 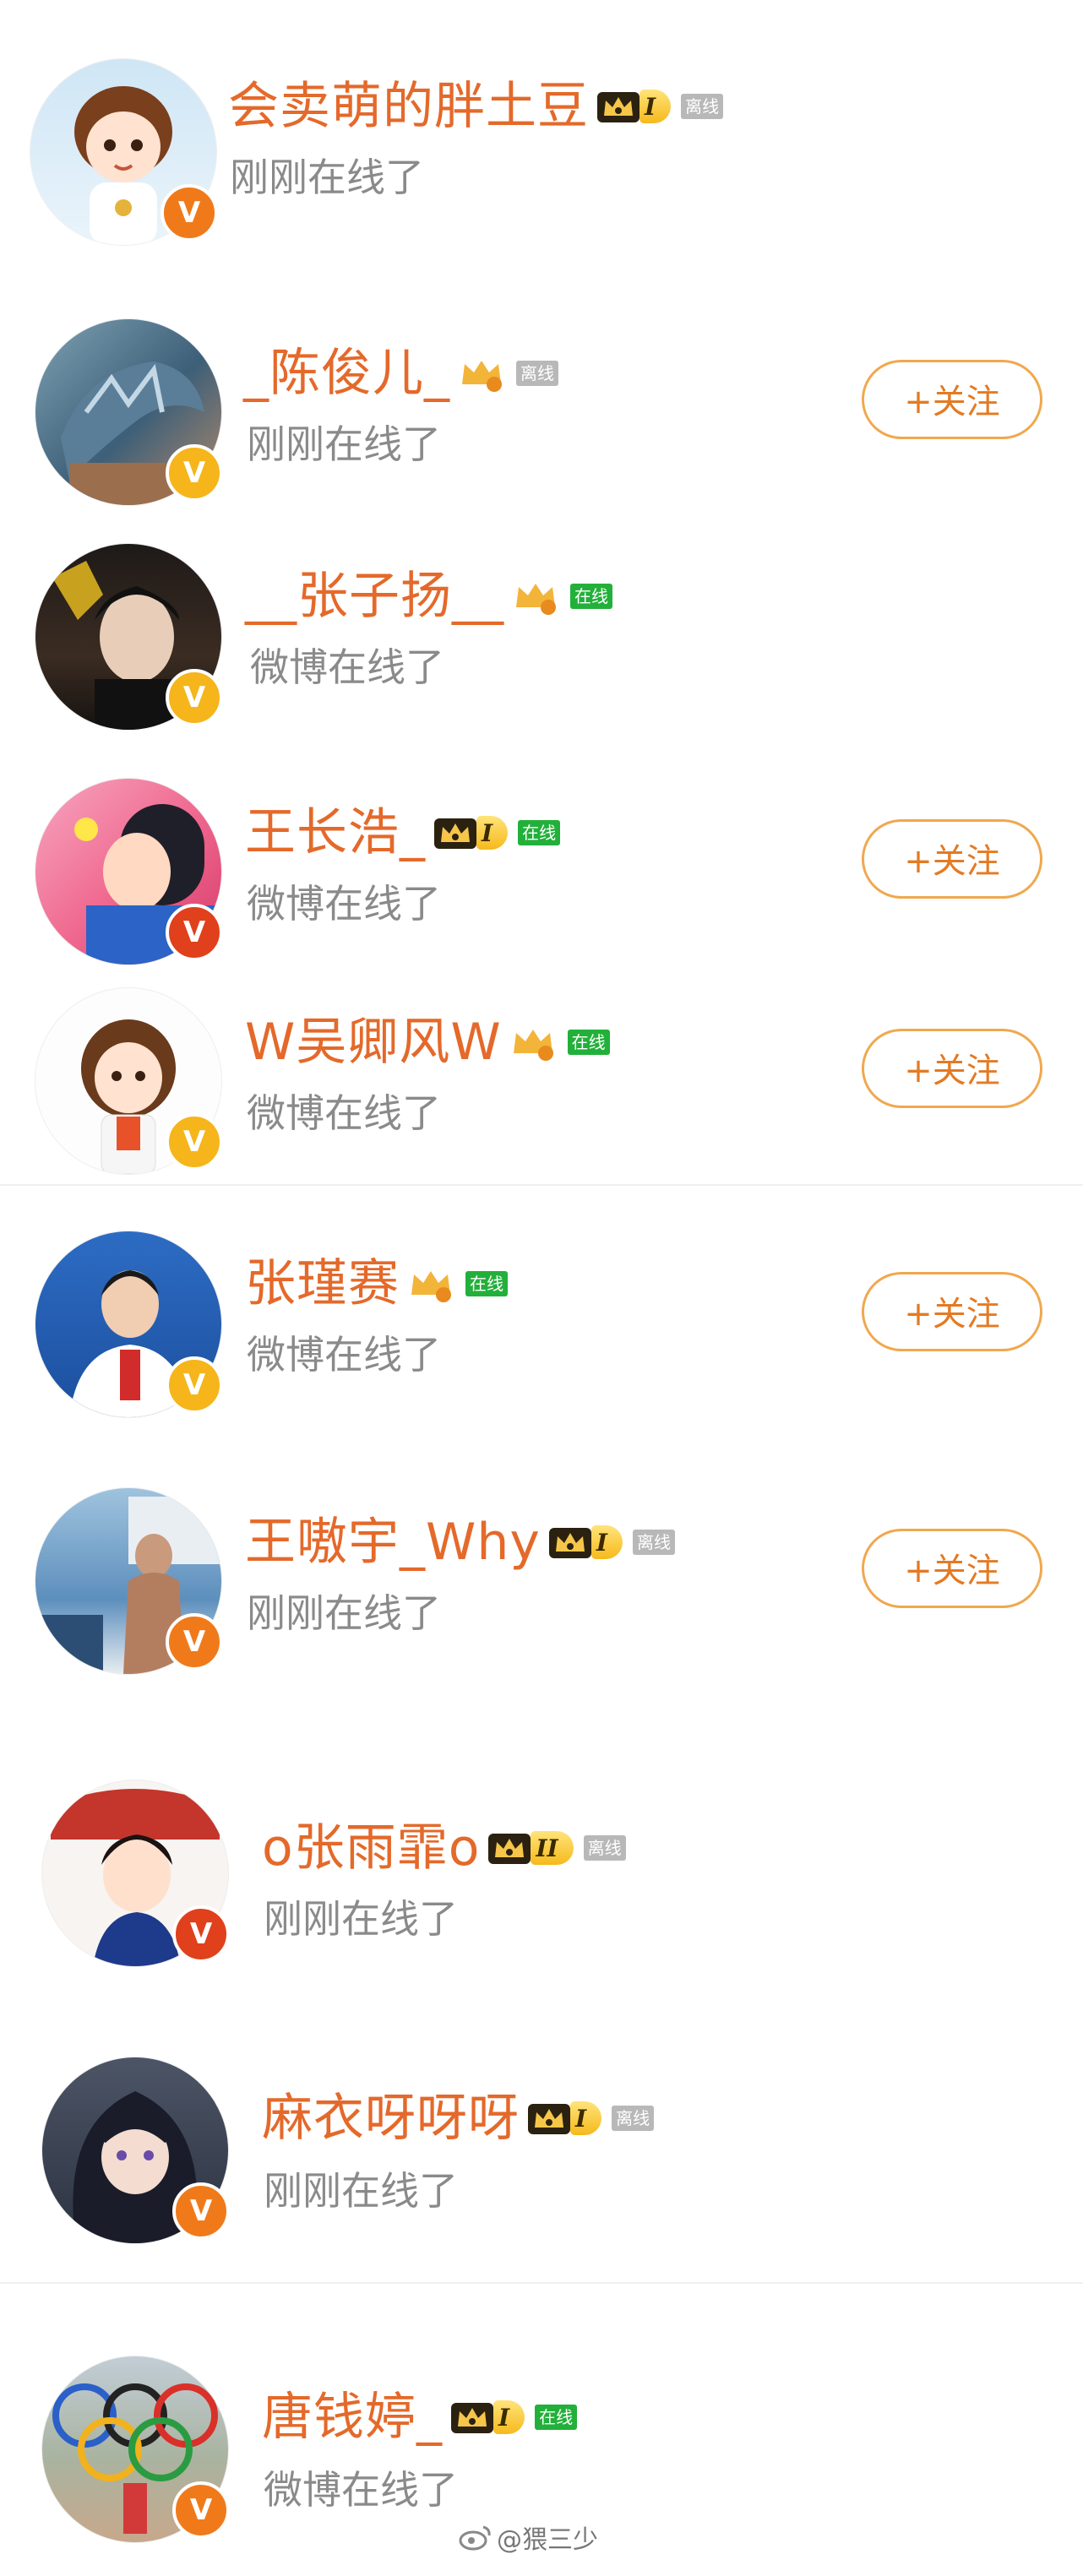 I want to click on username: 王长浩_, so click(x=336, y=832).